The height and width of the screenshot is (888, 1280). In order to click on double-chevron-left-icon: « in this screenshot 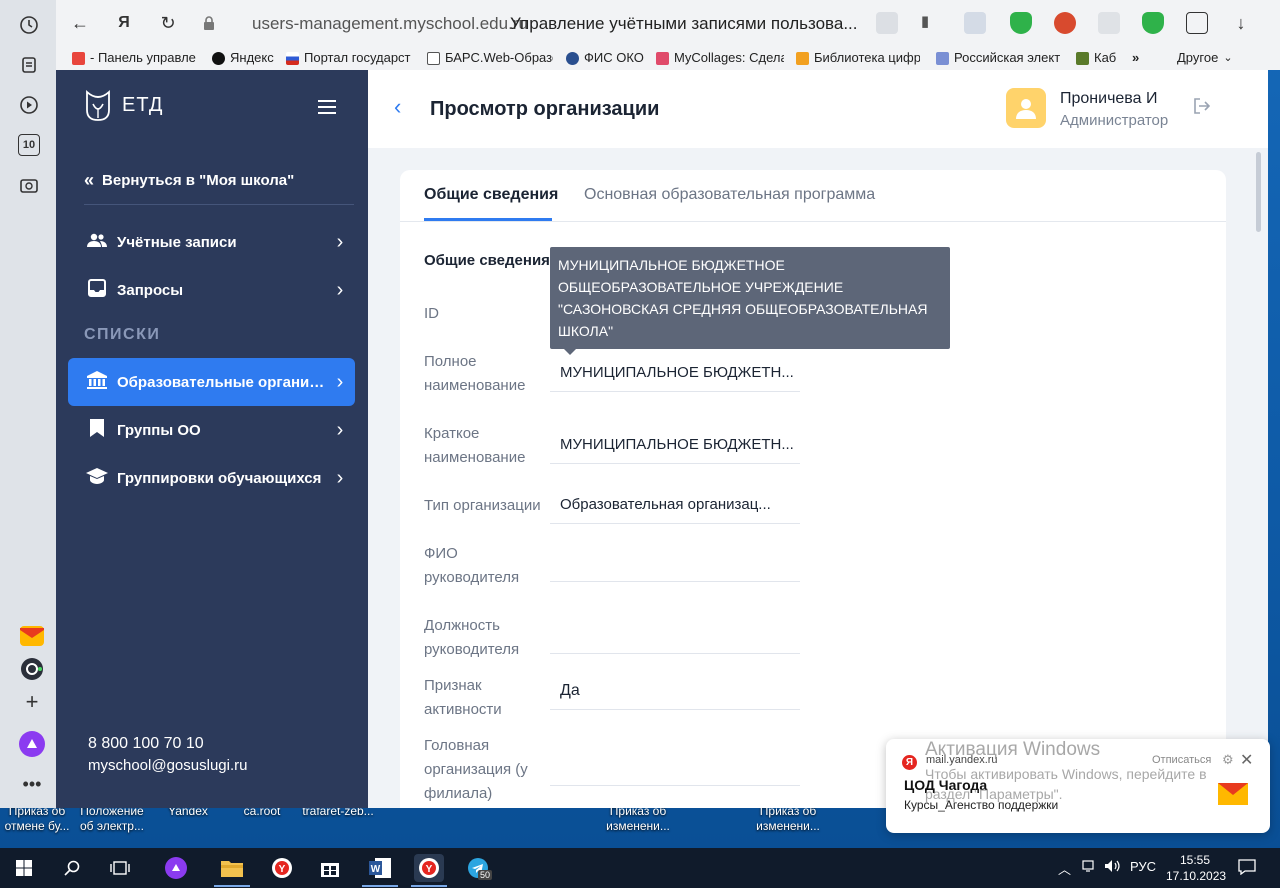, I will do `click(89, 180)`.